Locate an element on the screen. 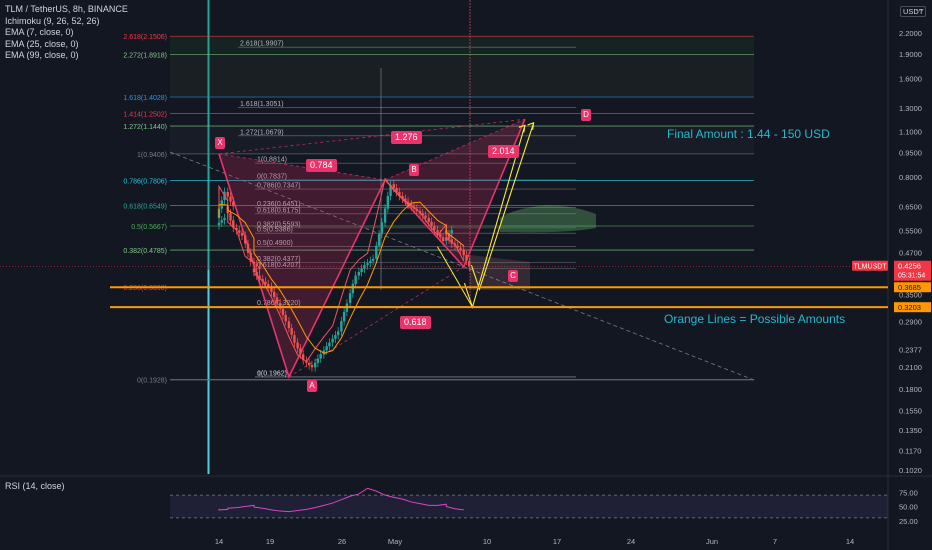  fib-level-label: 0.5(0.5667) is located at coordinates (149, 227).